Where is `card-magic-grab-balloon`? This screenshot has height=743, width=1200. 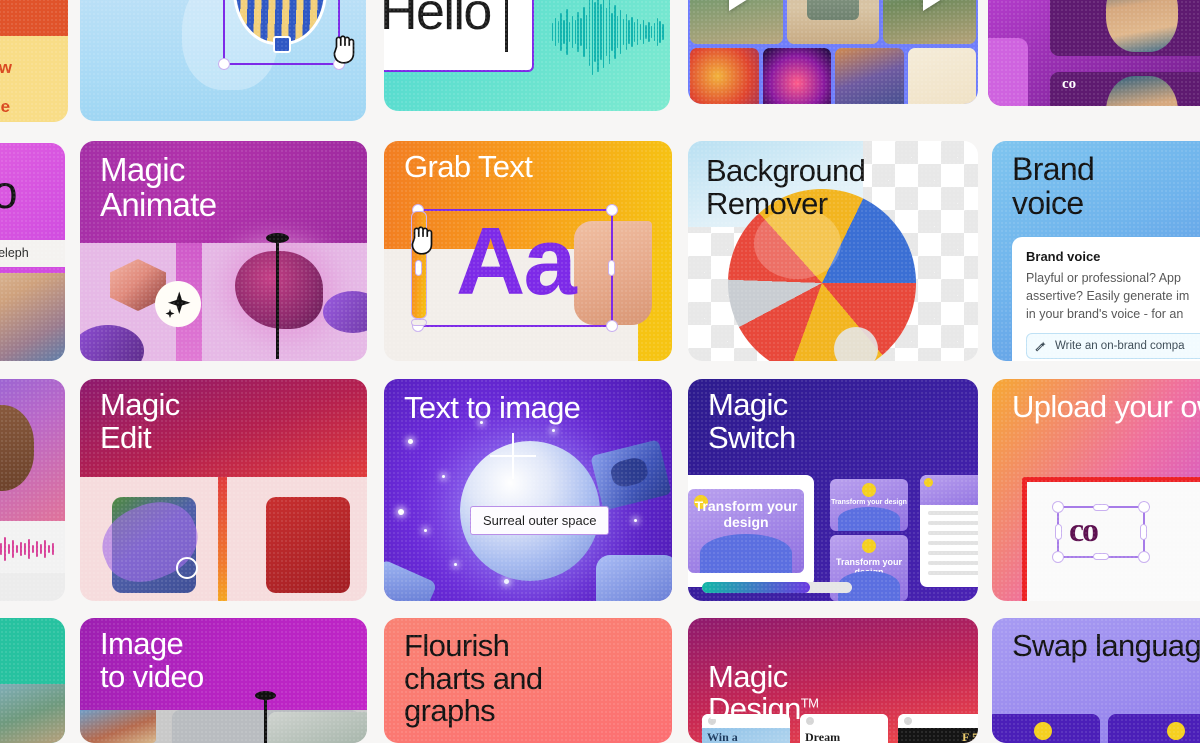 card-magic-grab-balloon is located at coordinates (223, 60).